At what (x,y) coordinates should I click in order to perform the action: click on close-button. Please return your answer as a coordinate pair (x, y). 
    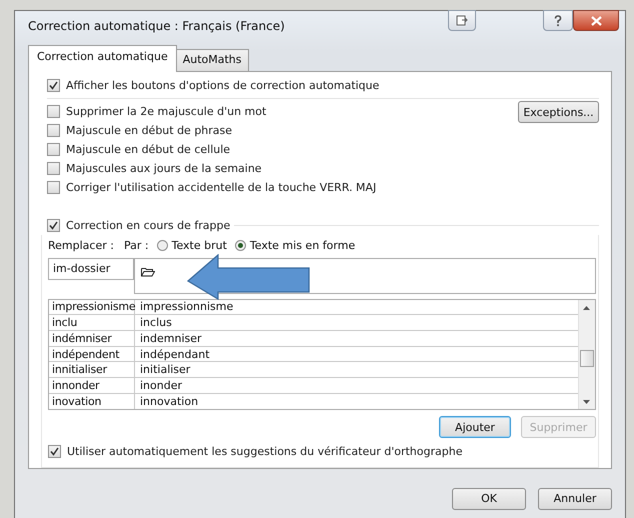
    Looking at the image, I should click on (596, 20).